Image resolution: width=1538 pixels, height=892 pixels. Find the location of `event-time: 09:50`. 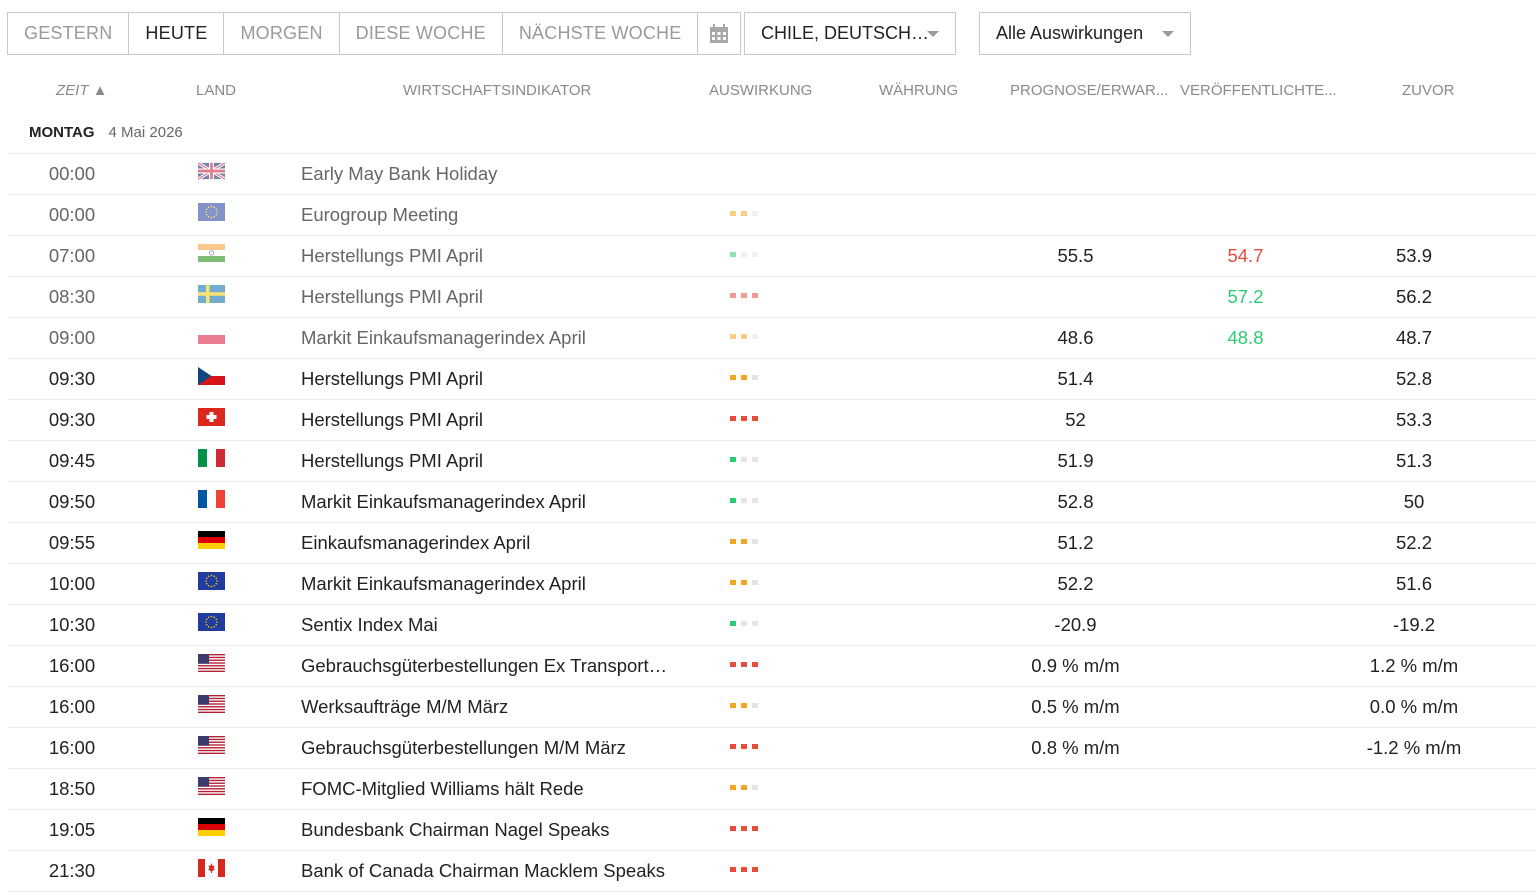

event-time: 09:50 is located at coordinates (72, 501).